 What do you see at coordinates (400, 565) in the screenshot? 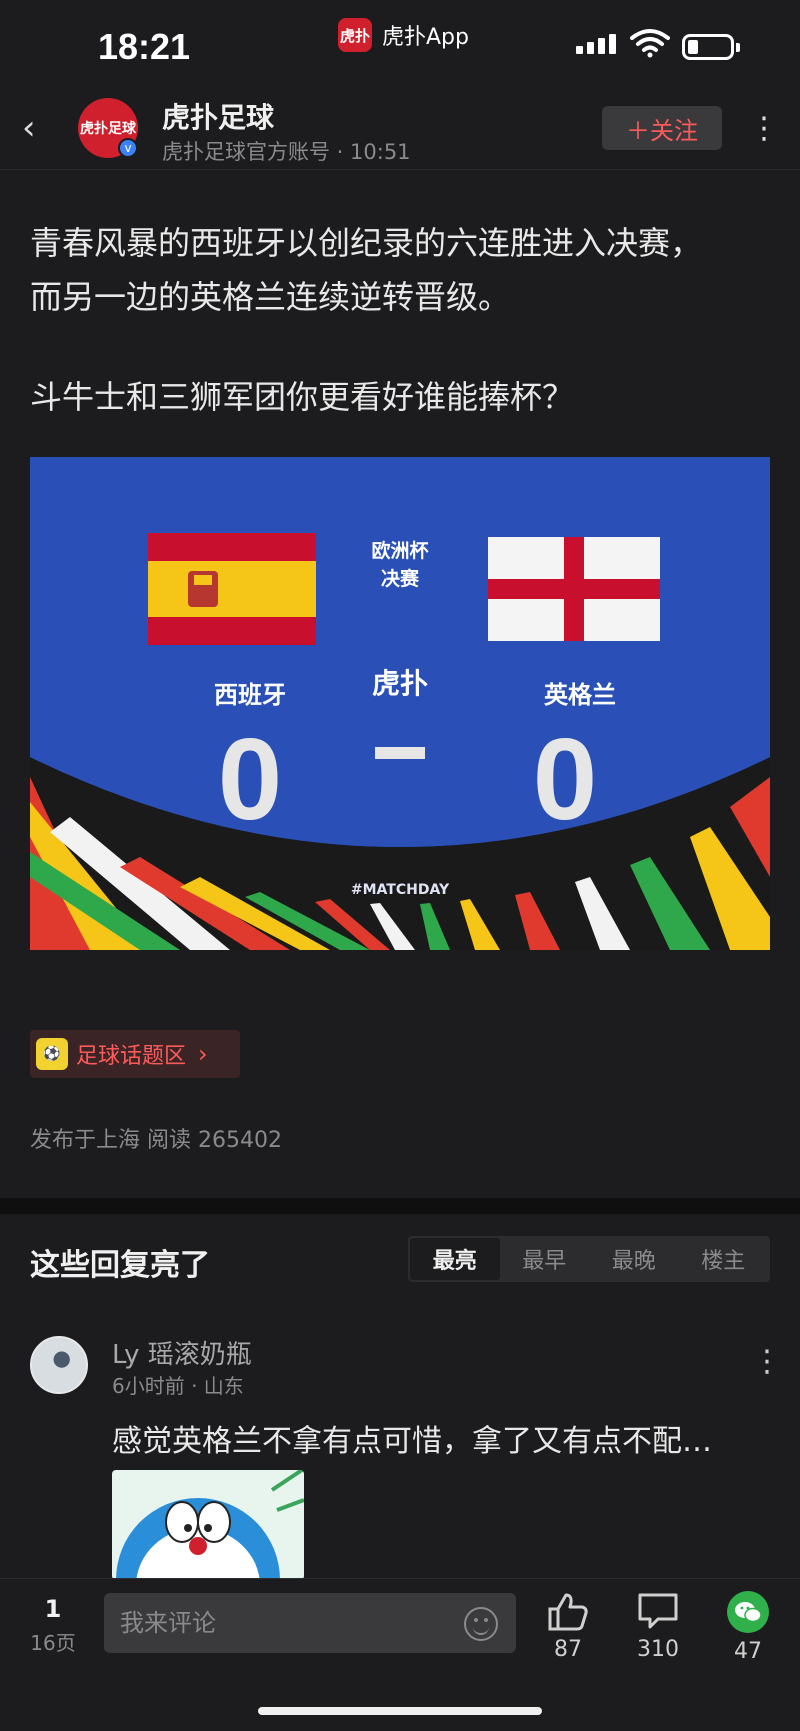
I see `cup-title: 欧洲杯 决赛` at bounding box center [400, 565].